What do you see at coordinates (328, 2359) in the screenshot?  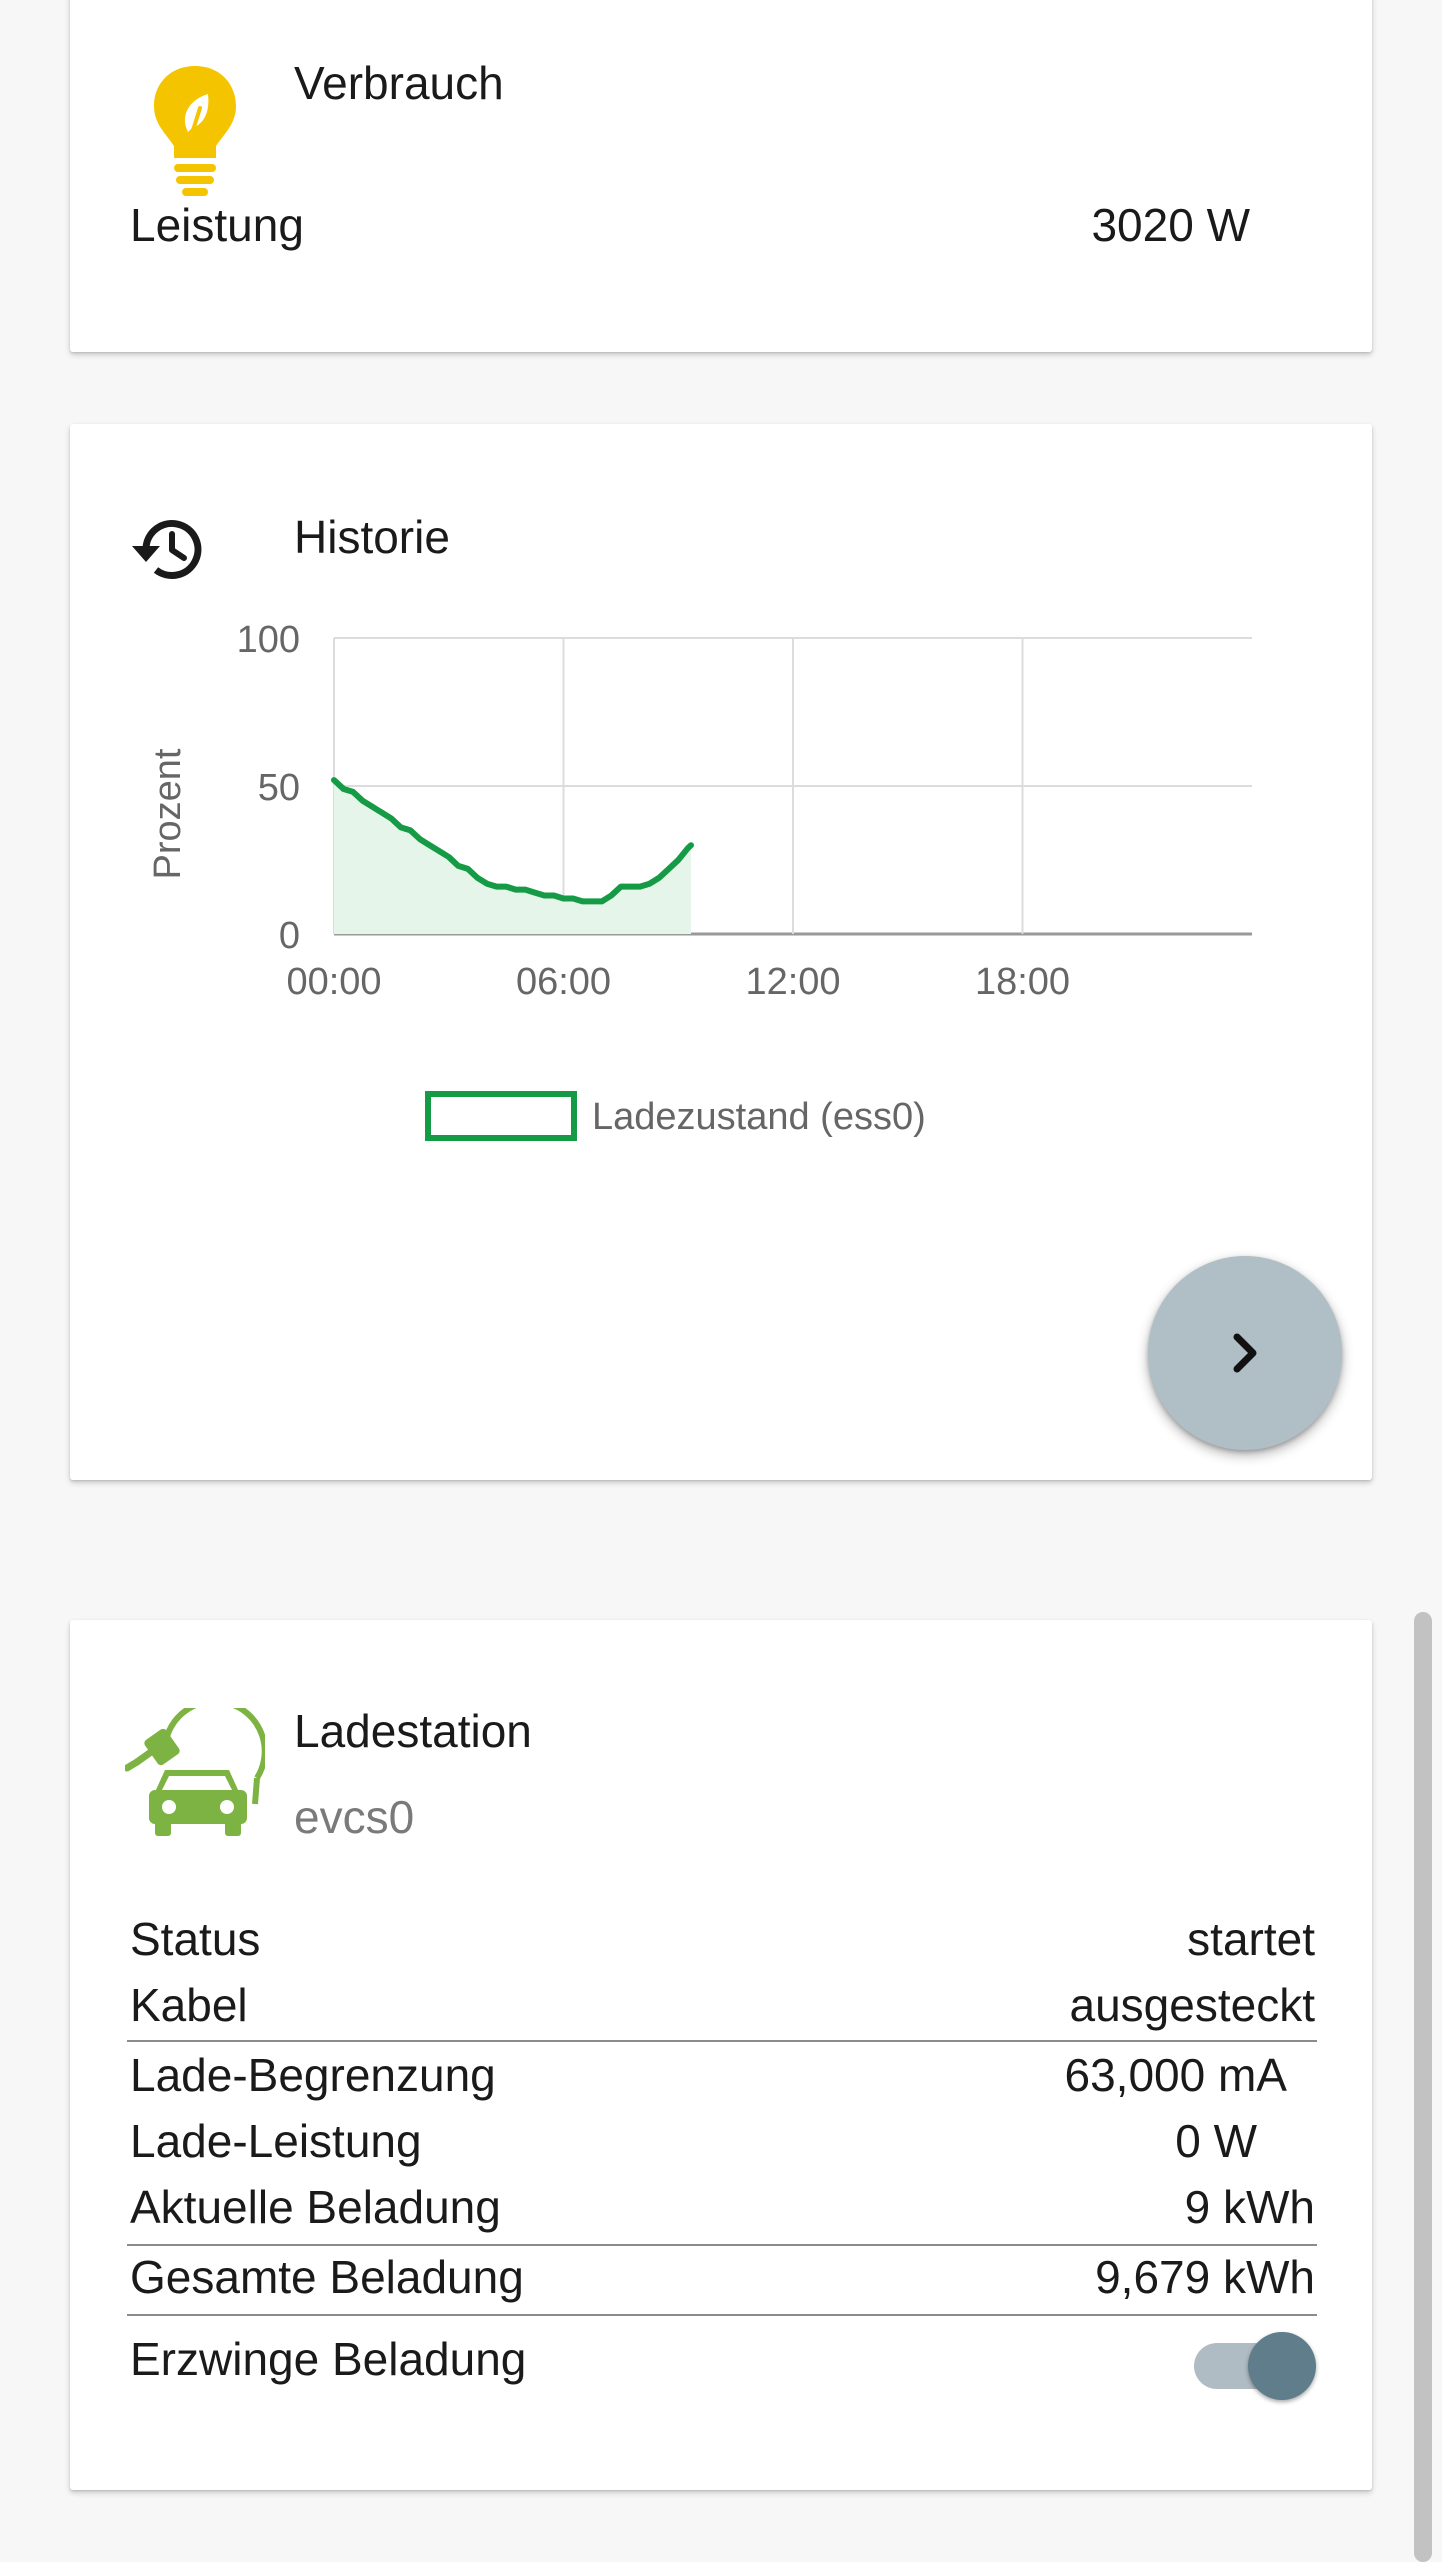 I see `erzwinge-beladung-label: Erzwinge Beladung` at bounding box center [328, 2359].